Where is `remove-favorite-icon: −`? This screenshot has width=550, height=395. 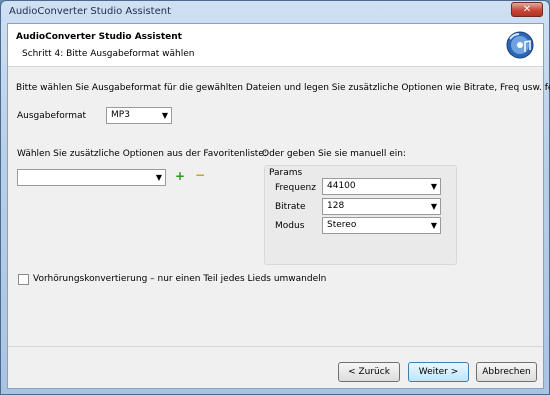
remove-favorite-icon: − is located at coordinates (200, 175).